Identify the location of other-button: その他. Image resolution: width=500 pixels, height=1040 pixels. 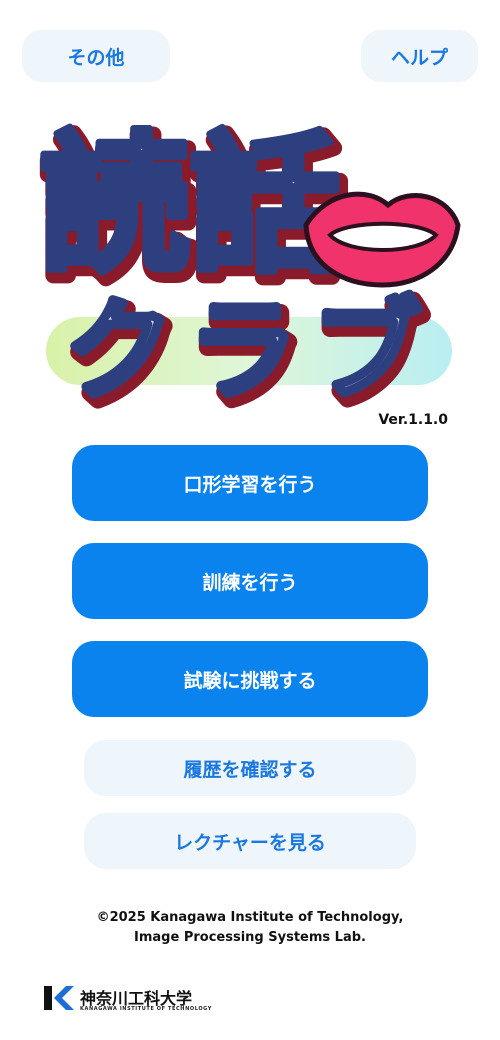
(96, 56).